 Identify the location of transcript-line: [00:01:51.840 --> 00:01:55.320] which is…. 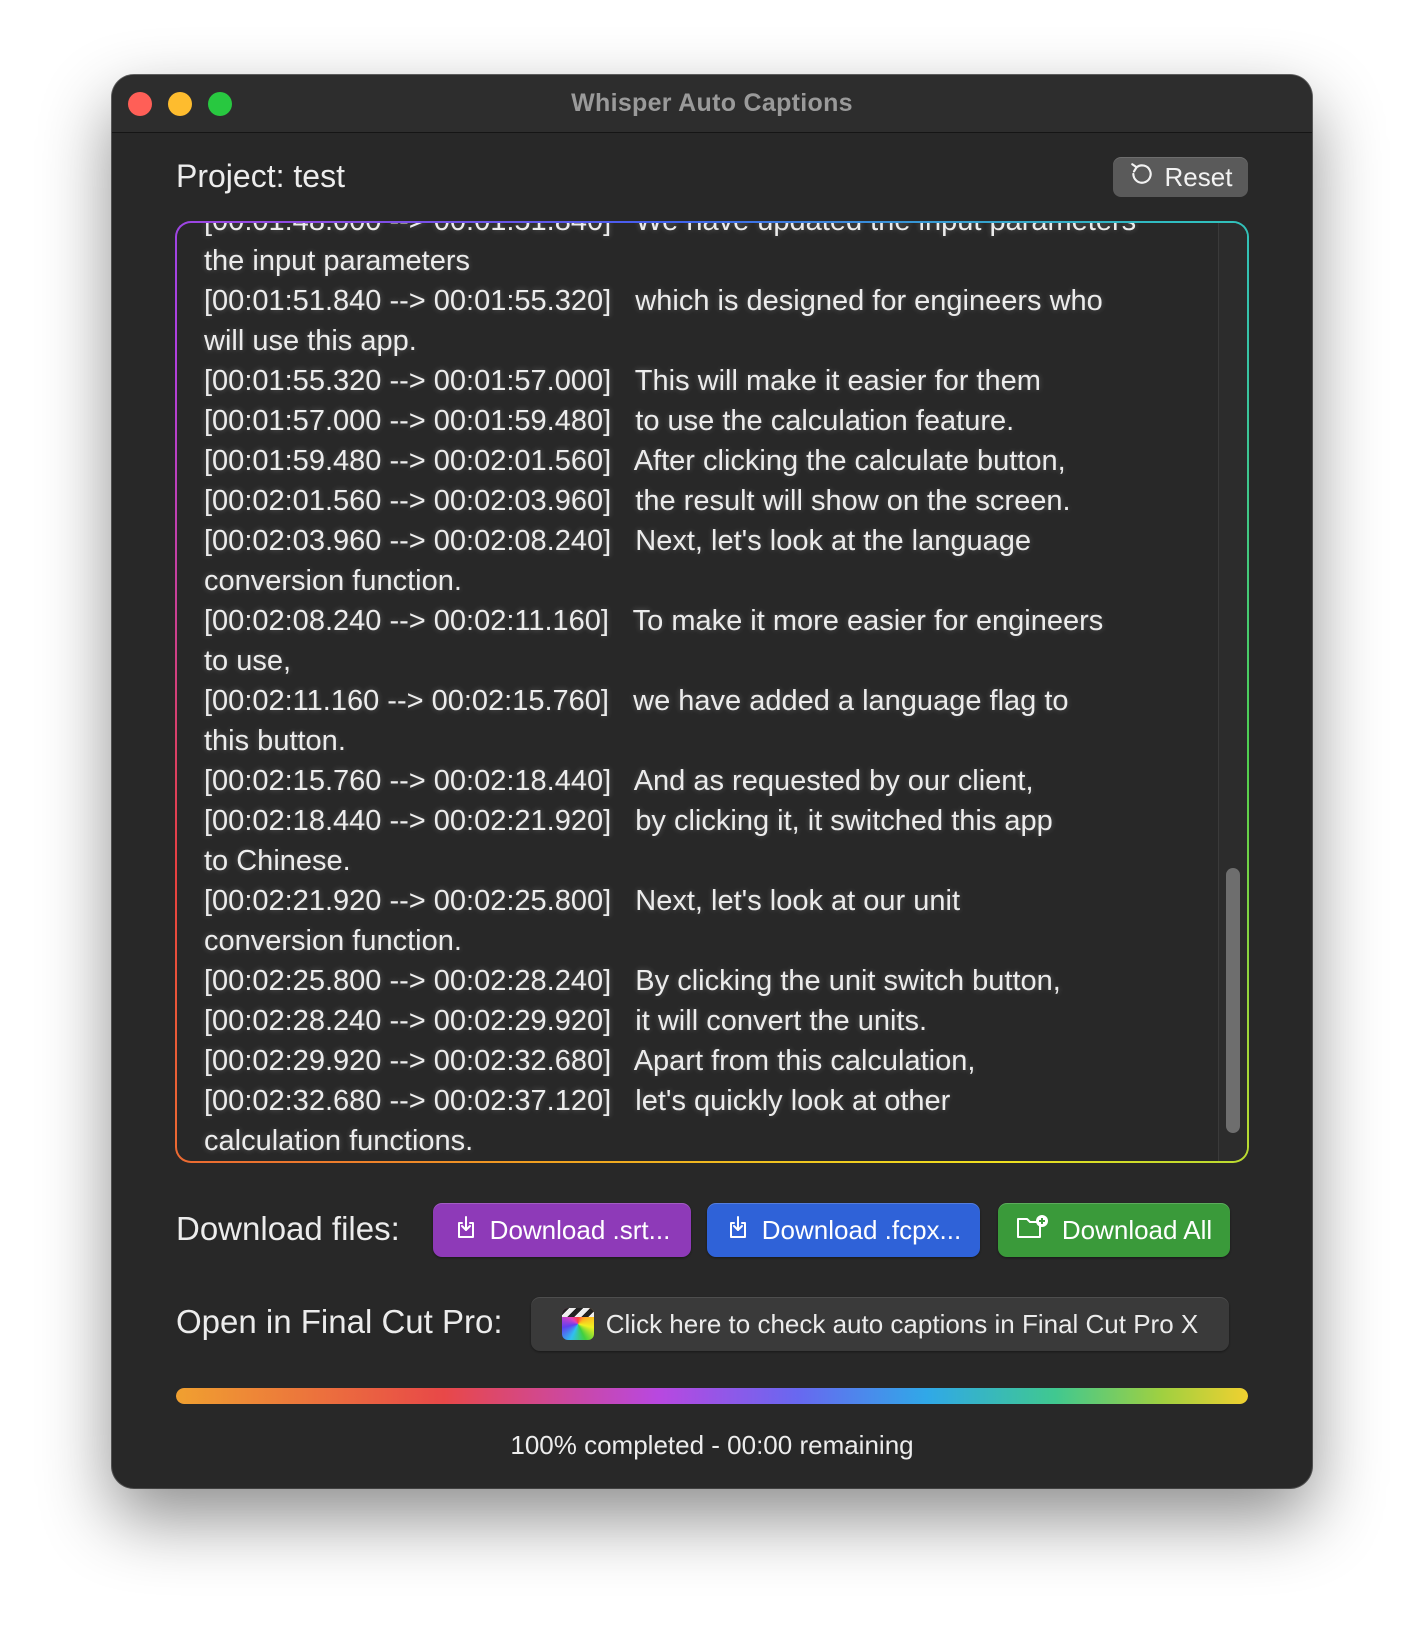
(653, 301).